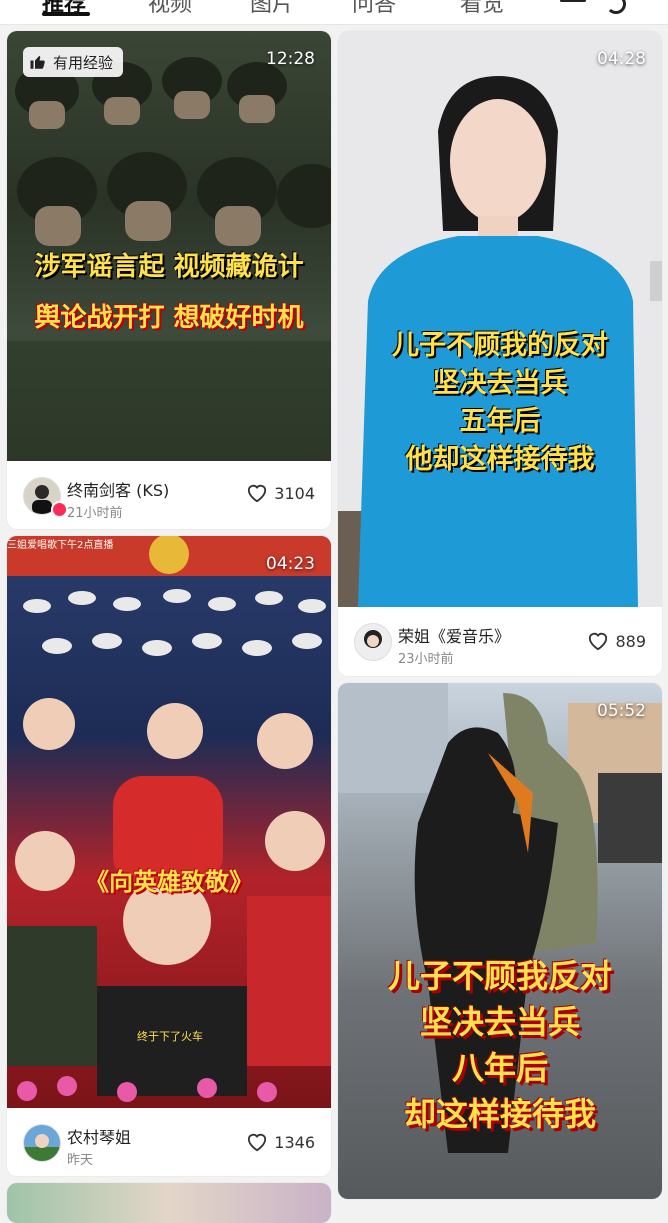  I want to click on video-duration: 04:23, so click(290, 564).